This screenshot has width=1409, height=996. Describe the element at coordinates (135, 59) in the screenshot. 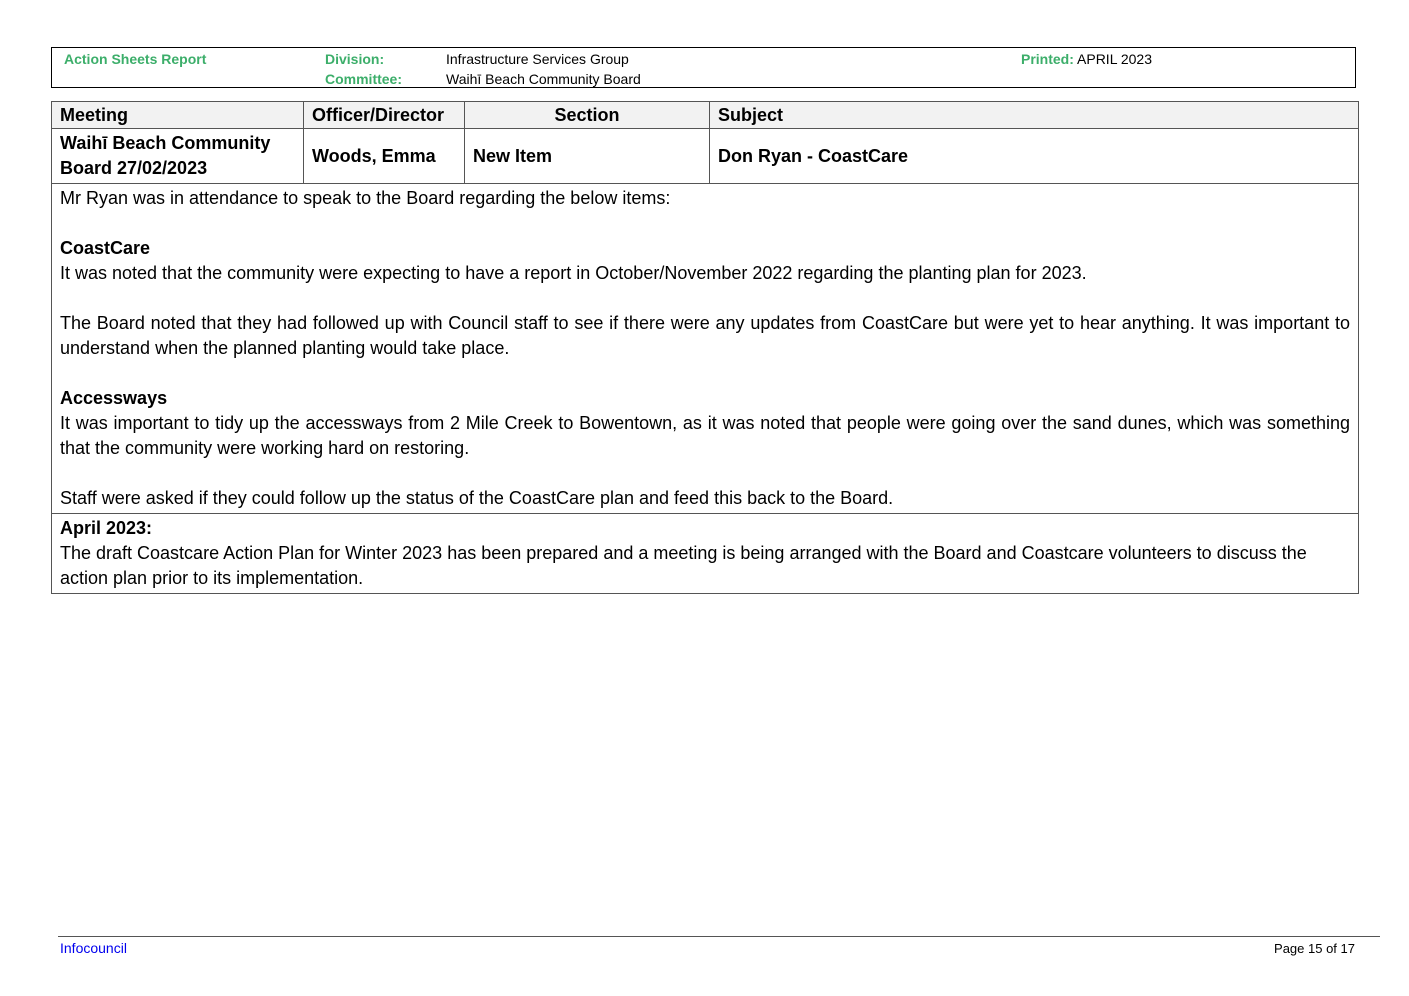

I see `report-title: Action Sheets Report` at that location.